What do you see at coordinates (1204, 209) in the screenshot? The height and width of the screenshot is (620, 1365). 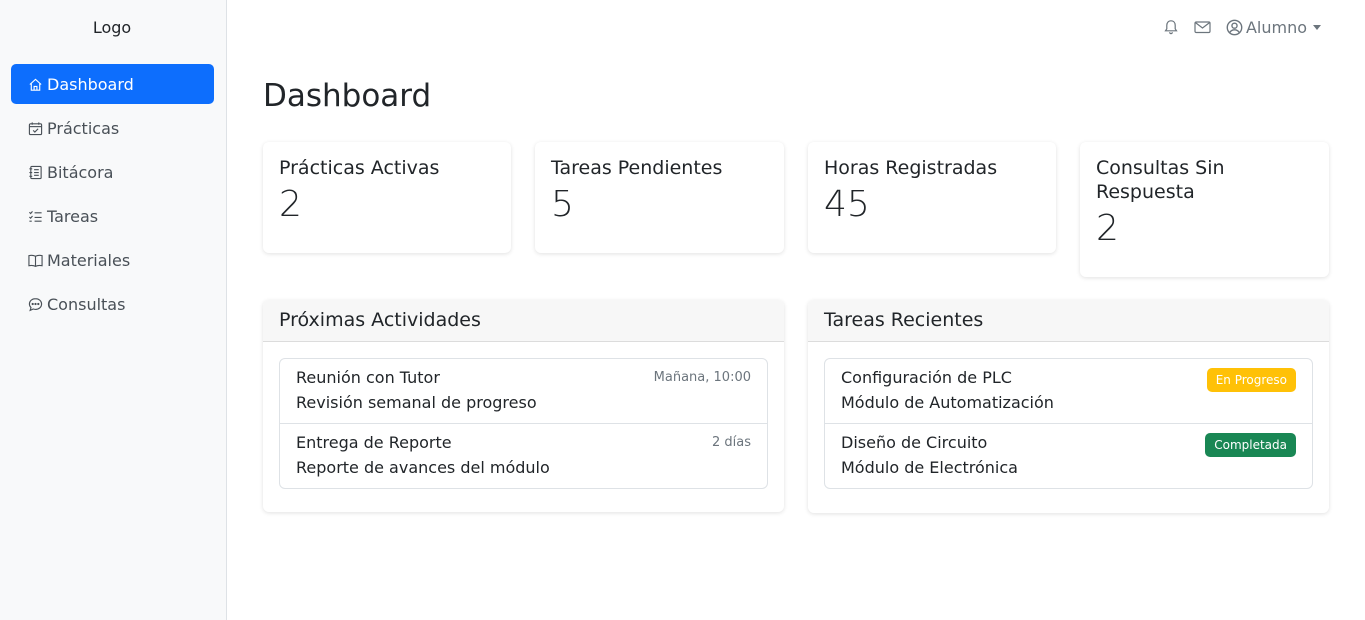 I see `stat-card-consultas-sin-respuesta: Consultas Sin Respuesta 2` at bounding box center [1204, 209].